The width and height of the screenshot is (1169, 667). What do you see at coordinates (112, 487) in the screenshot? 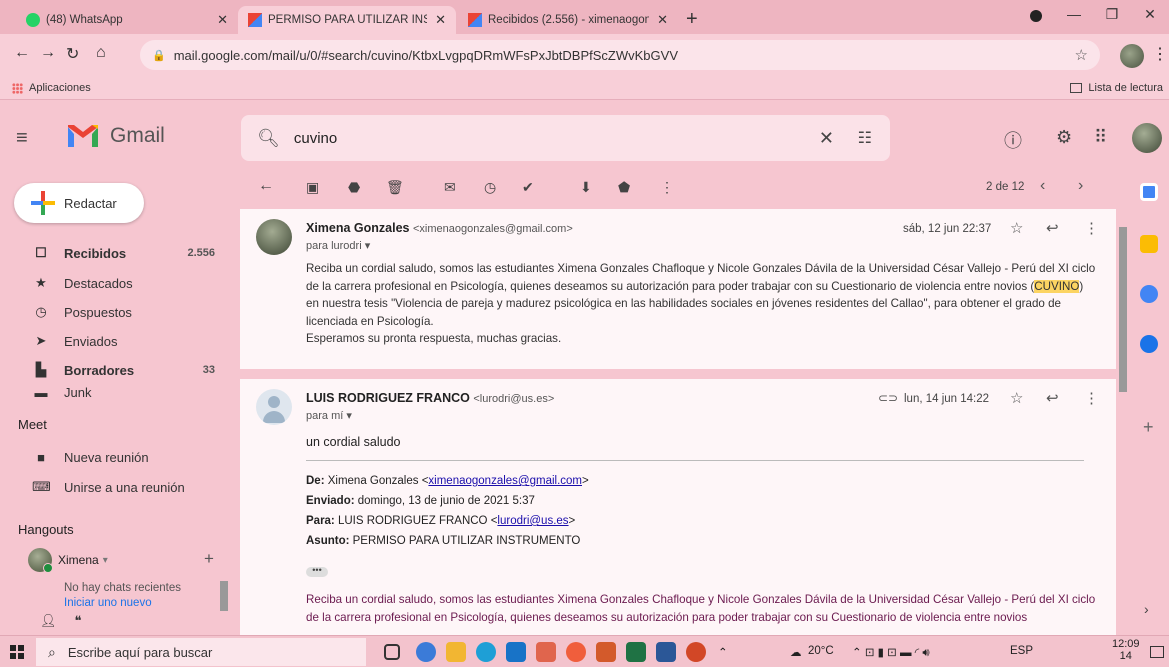
I see `meet-join-meeting: ⌨ Unirse a una reunión` at bounding box center [112, 487].